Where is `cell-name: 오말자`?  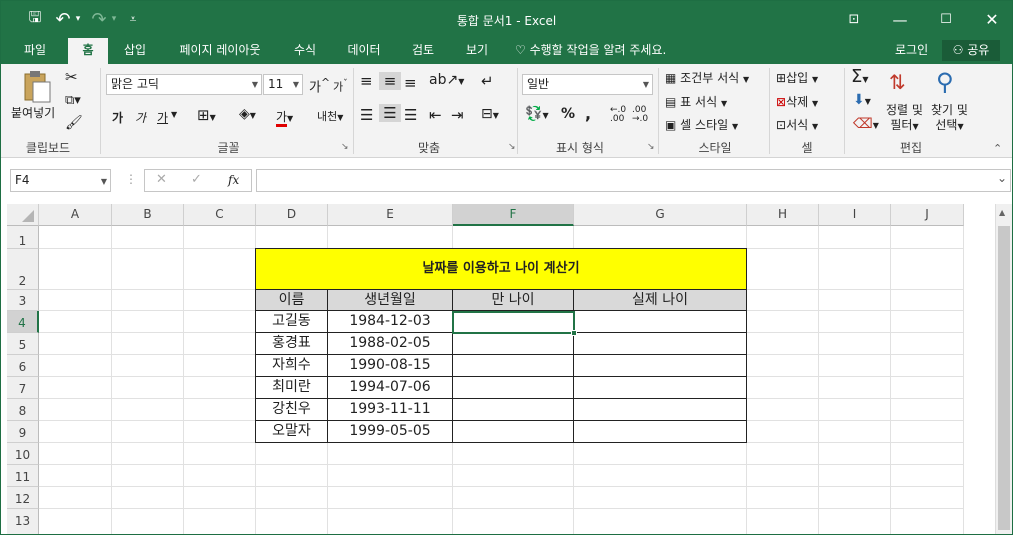 cell-name: 오말자 is located at coordinates (291, 431).